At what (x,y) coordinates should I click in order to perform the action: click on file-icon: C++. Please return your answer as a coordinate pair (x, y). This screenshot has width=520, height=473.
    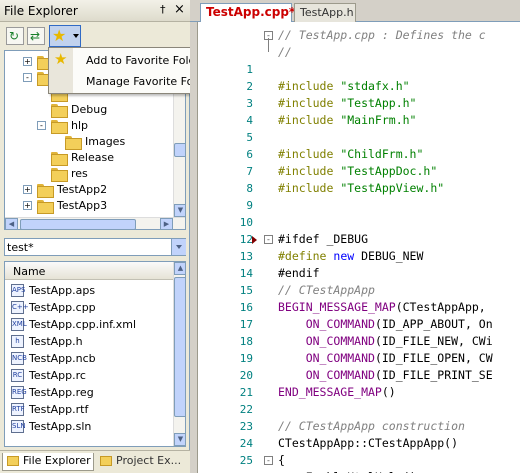
    Looking at the image, I should click on (20, 307).